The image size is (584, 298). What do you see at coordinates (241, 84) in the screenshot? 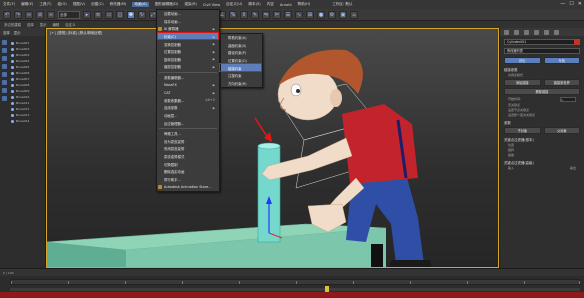
I see `menu-item-orientation-constraint: 方向约束(R)` at bounding box center [241, 84].